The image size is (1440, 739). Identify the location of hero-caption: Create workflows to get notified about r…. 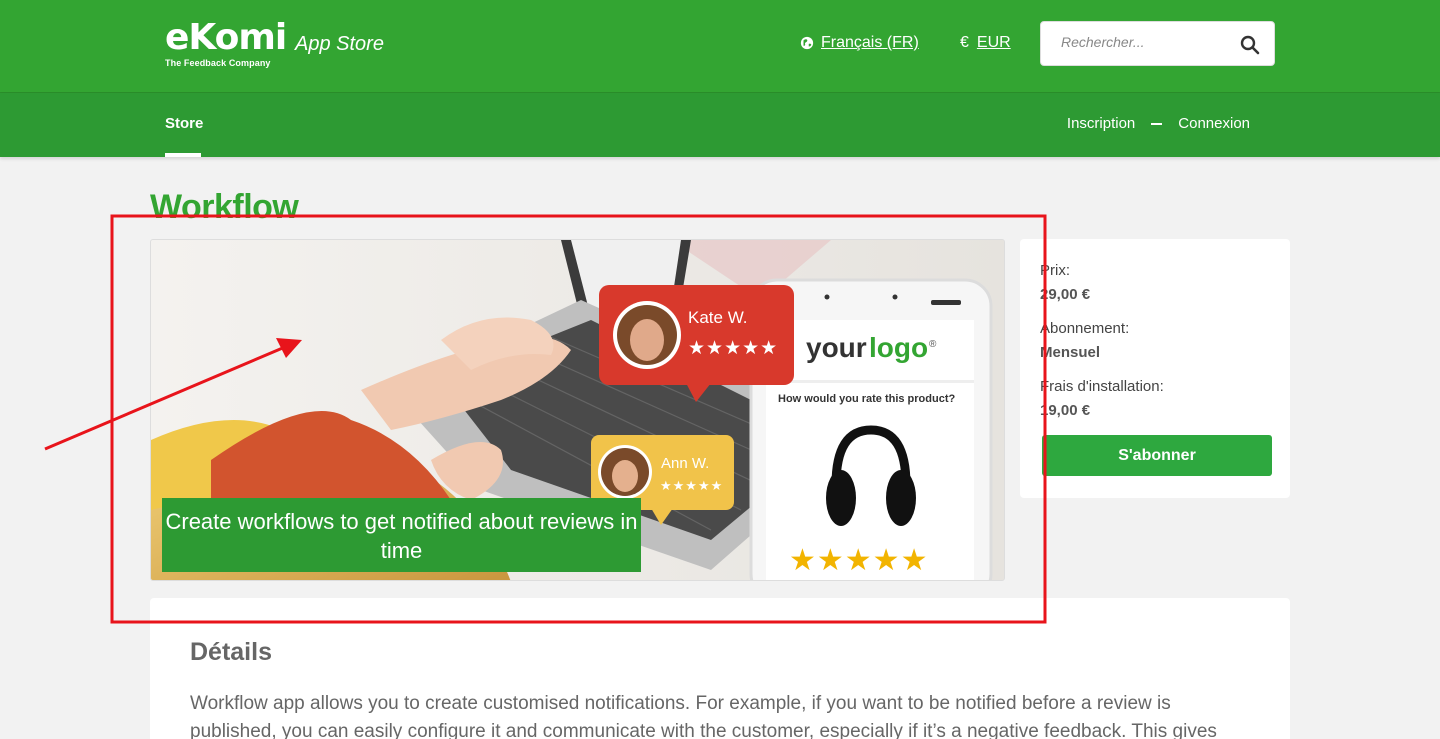
(401, 535).